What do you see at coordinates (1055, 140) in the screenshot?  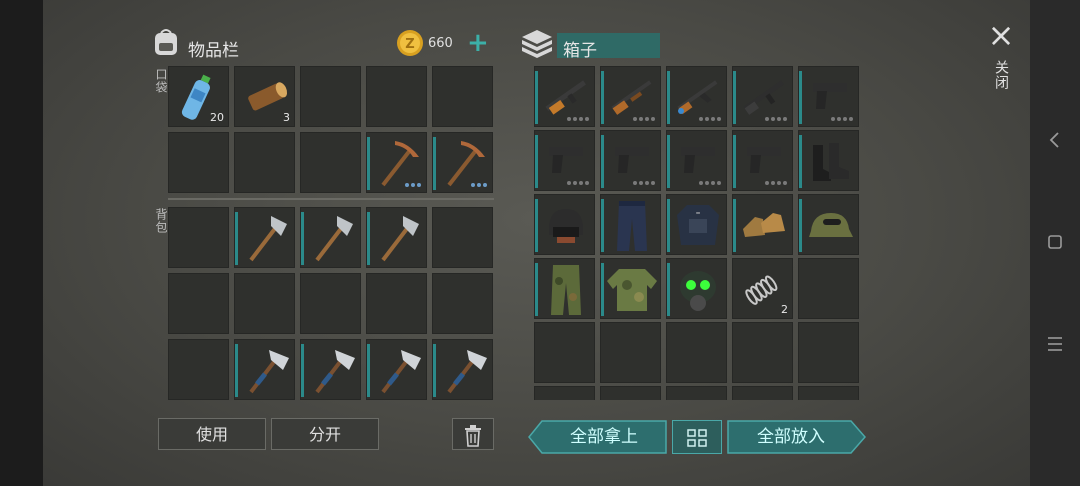 I see `back-nav-button` at bounding box center [1055, 140].